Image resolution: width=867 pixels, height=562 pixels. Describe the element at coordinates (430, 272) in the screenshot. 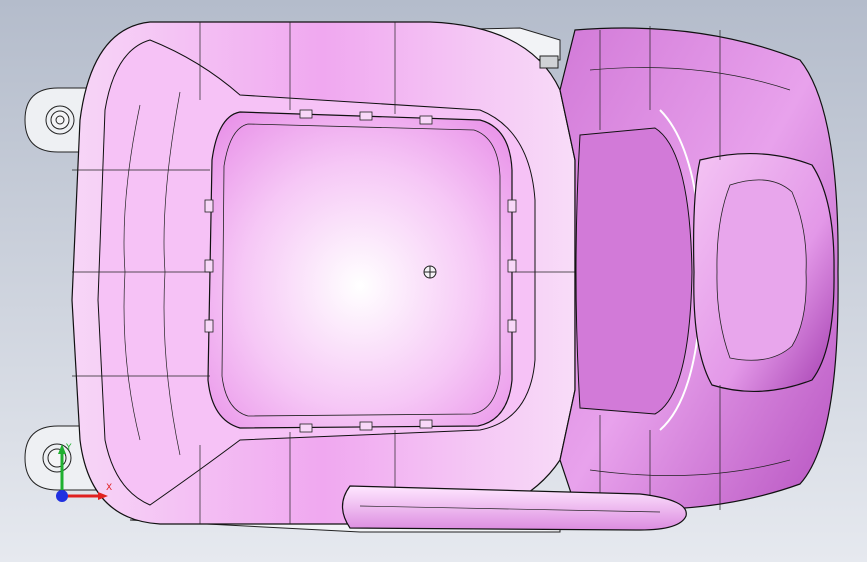

I see `origin-marker-icon` at that location.